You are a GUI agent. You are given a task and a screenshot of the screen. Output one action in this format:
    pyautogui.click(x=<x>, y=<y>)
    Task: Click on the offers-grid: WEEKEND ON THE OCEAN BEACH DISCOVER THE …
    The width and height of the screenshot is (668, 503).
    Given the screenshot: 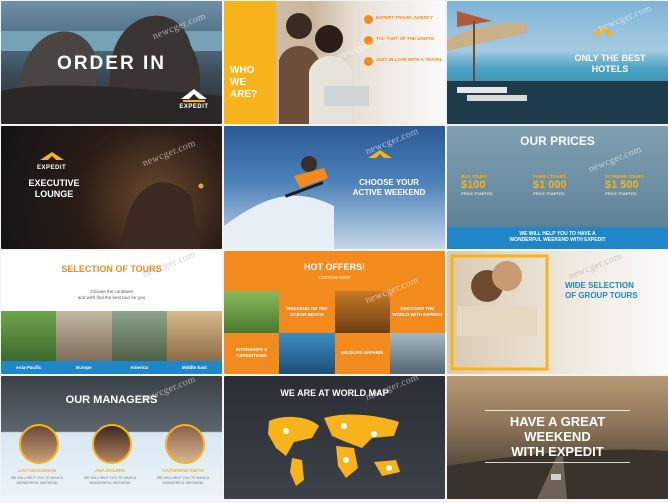 What is the action you would take?
    pyautogui.click(x=334, y=332)
    